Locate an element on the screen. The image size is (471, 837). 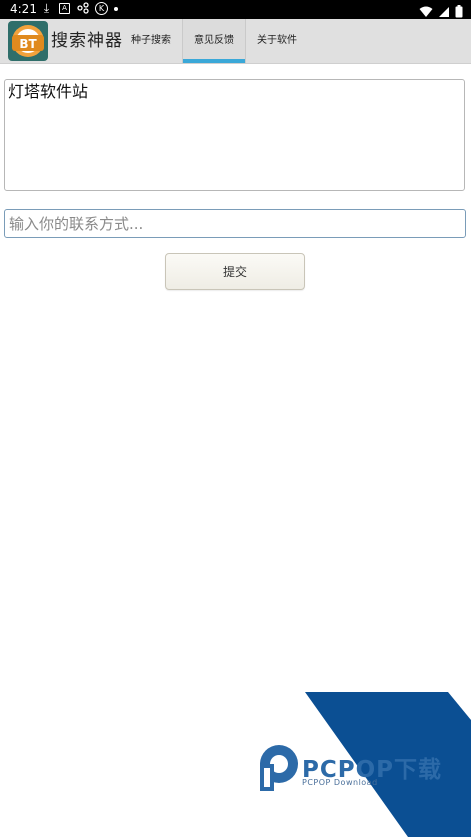
app-header: BT 搜索神器 种子搜索 意见反馈 关于软件 is located at coordinates (235, 41).